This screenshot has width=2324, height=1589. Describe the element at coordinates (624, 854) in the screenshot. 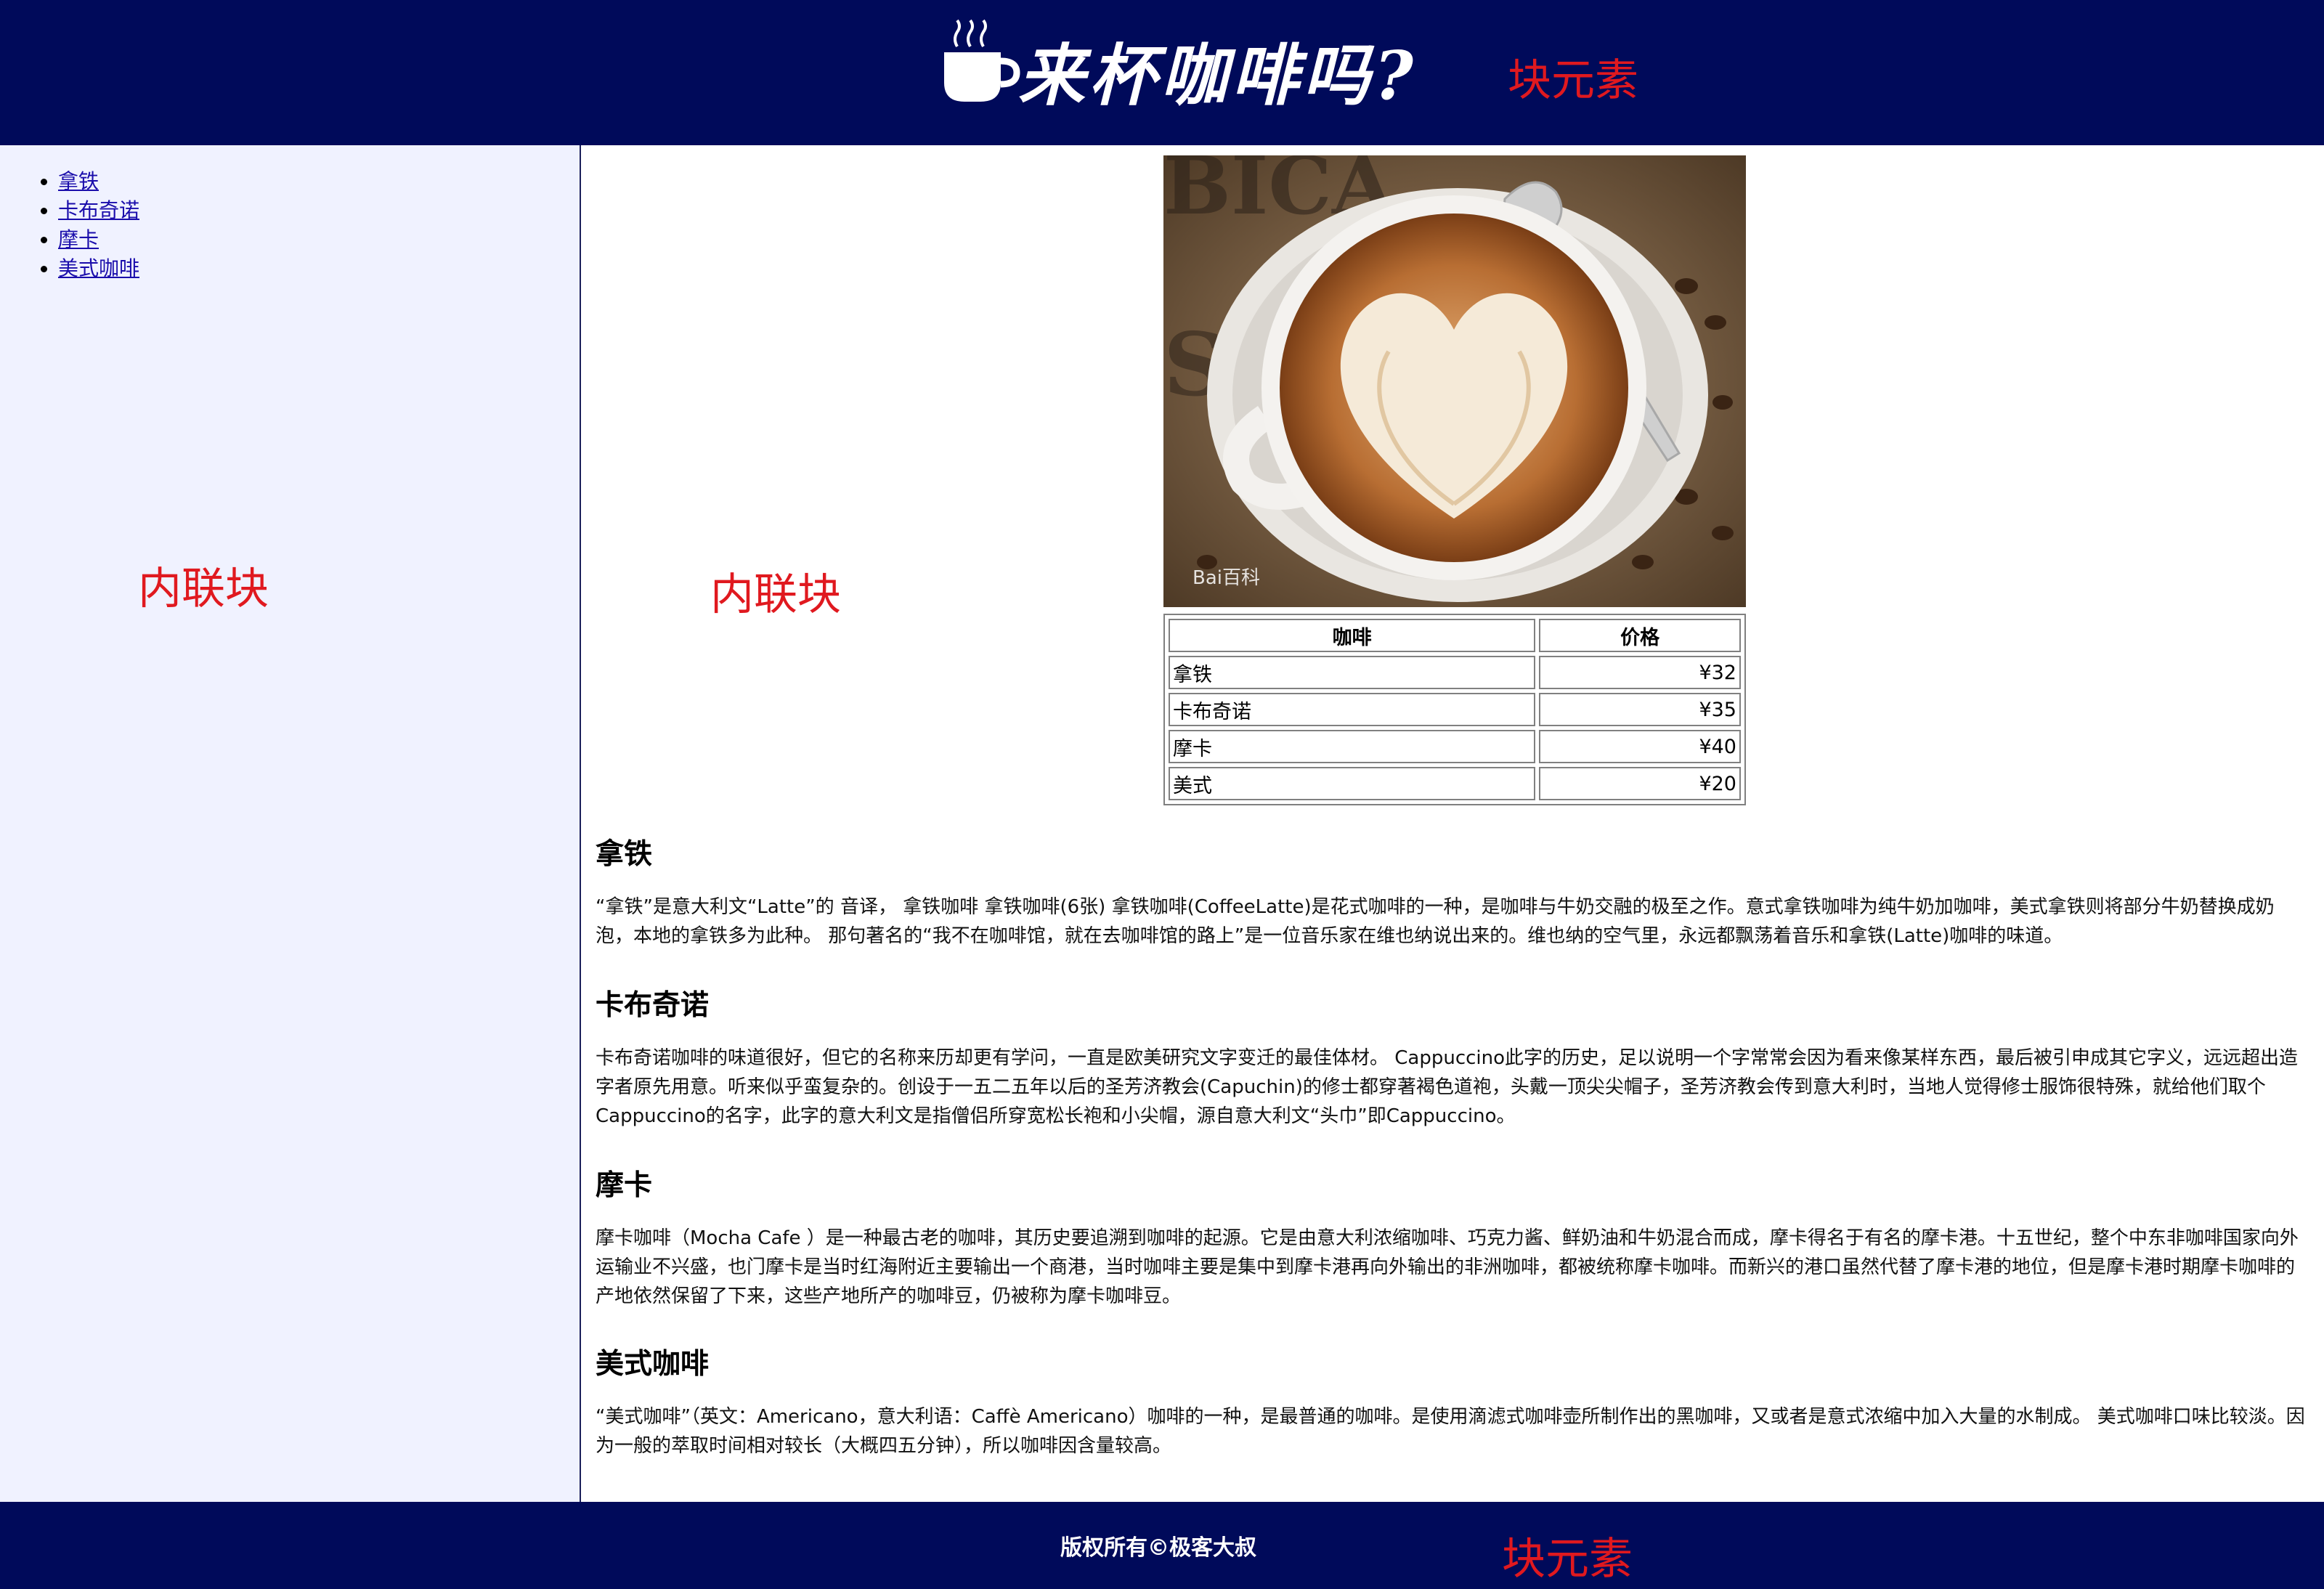

I see `section-heading: 拿铁` at that location.